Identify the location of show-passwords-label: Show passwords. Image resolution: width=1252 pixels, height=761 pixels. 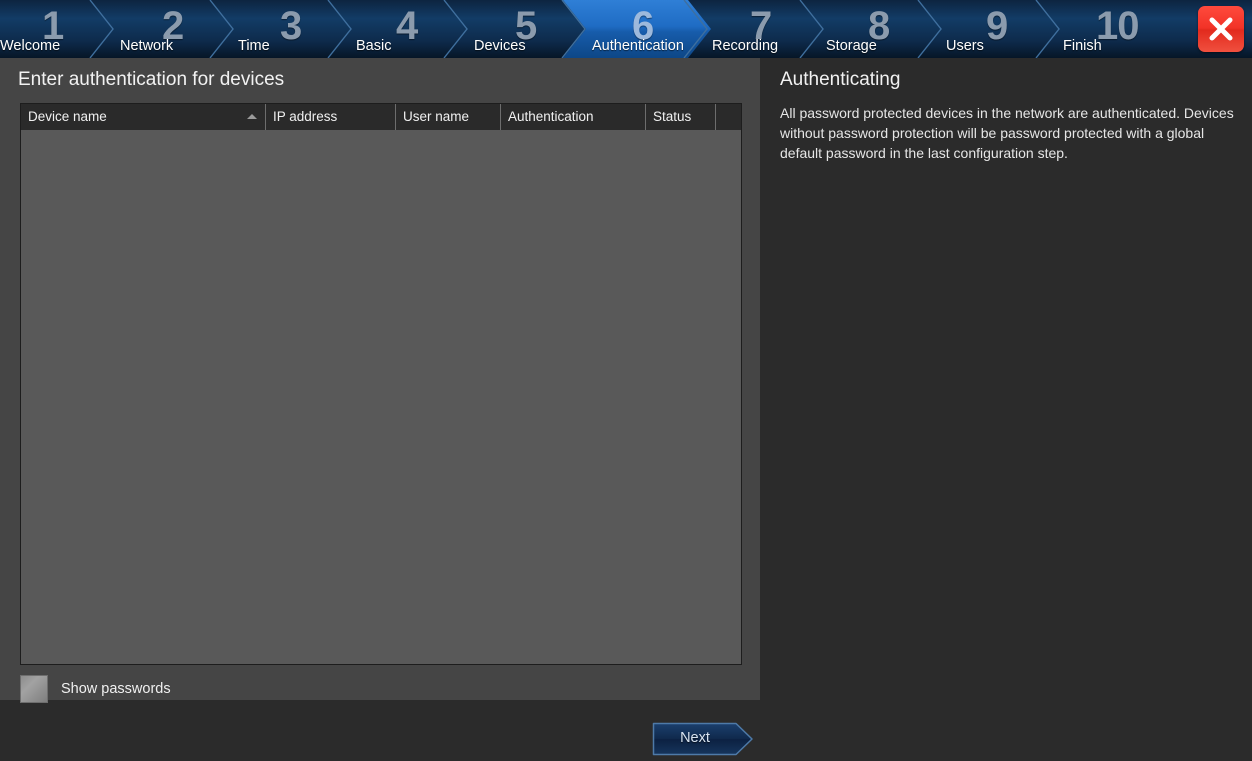
(116, 689).